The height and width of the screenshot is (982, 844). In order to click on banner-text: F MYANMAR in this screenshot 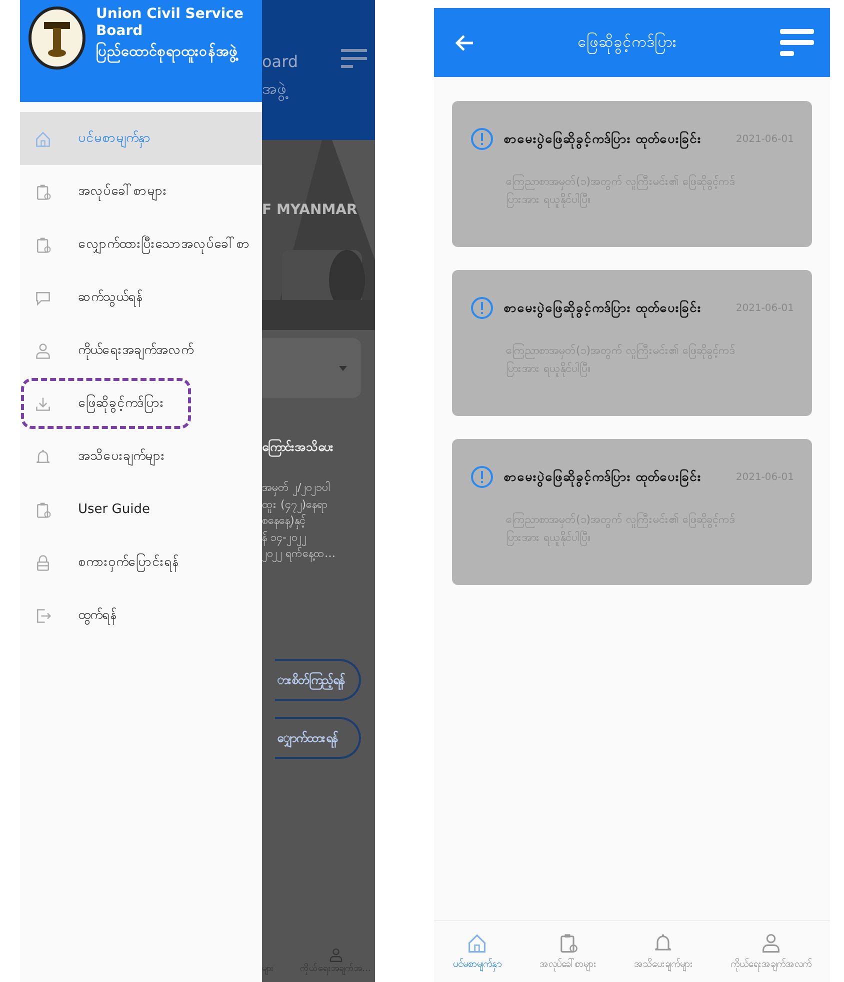, I will do `click(310, 210)`.